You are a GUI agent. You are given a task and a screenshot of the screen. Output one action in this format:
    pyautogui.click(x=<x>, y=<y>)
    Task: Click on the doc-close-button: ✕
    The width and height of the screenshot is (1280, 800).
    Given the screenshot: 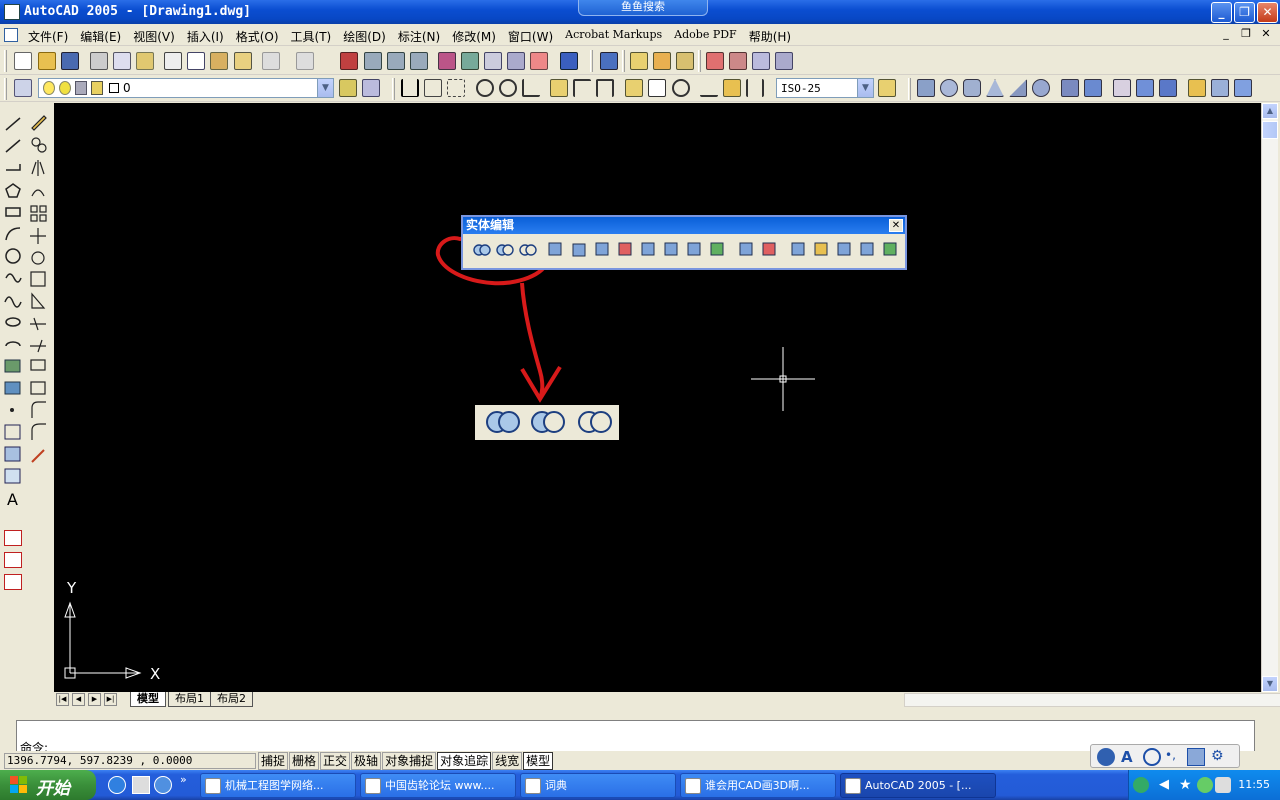 What is the action you would take?
    pyautogui.click(x=1266, y=34)
    